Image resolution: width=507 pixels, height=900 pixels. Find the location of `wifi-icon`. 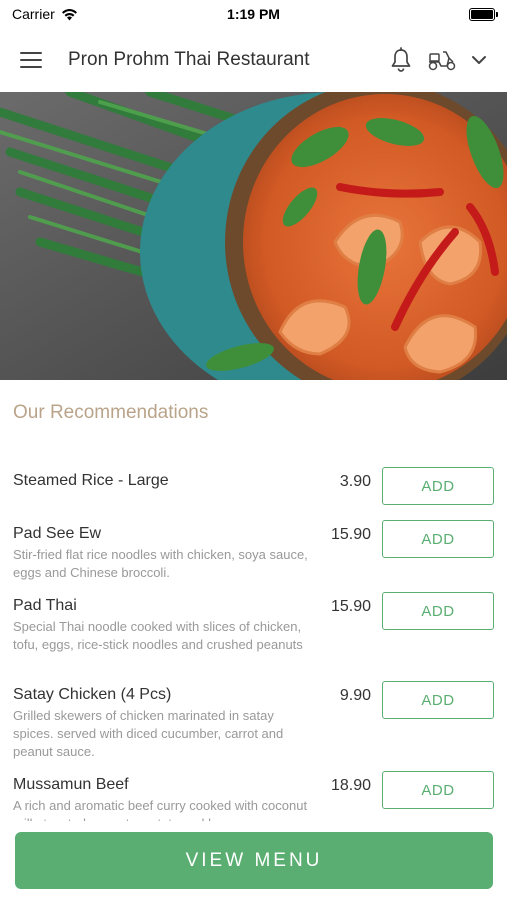

wifi-icon is located at coordinates (69, 14).